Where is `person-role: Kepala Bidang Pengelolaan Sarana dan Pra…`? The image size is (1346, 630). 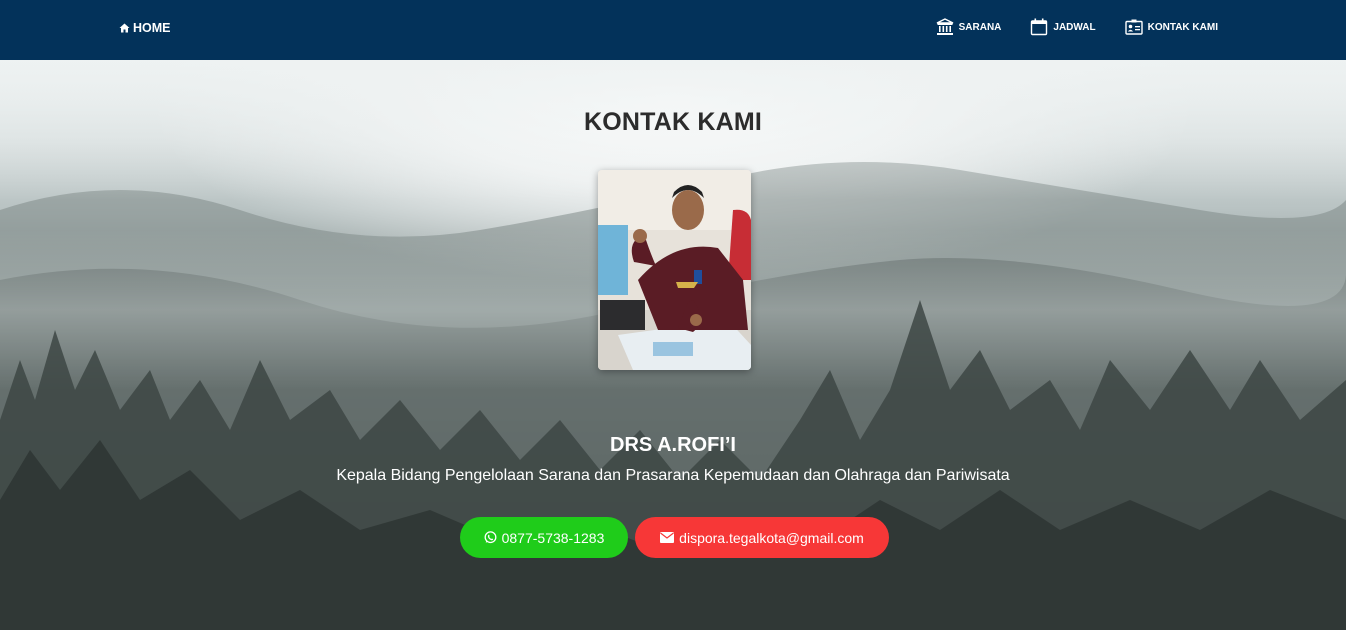
person-role: Kepala Bidang Pengelolaan Sarana dan Pra… is located at coordinates (673, 475).